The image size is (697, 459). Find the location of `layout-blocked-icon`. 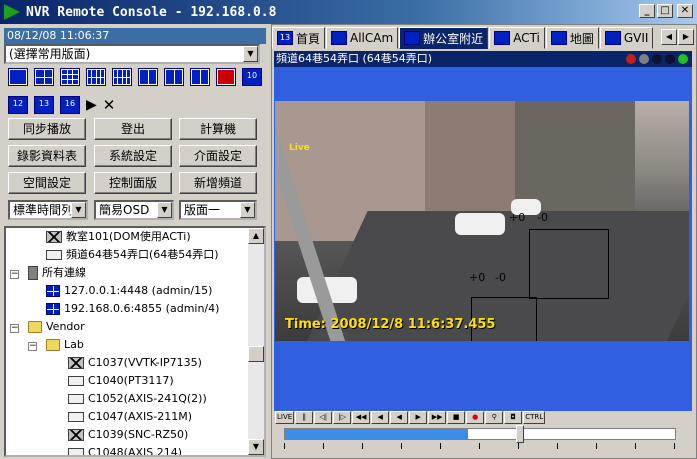

layout-blocked-icon is located at coordinates (226, 77).